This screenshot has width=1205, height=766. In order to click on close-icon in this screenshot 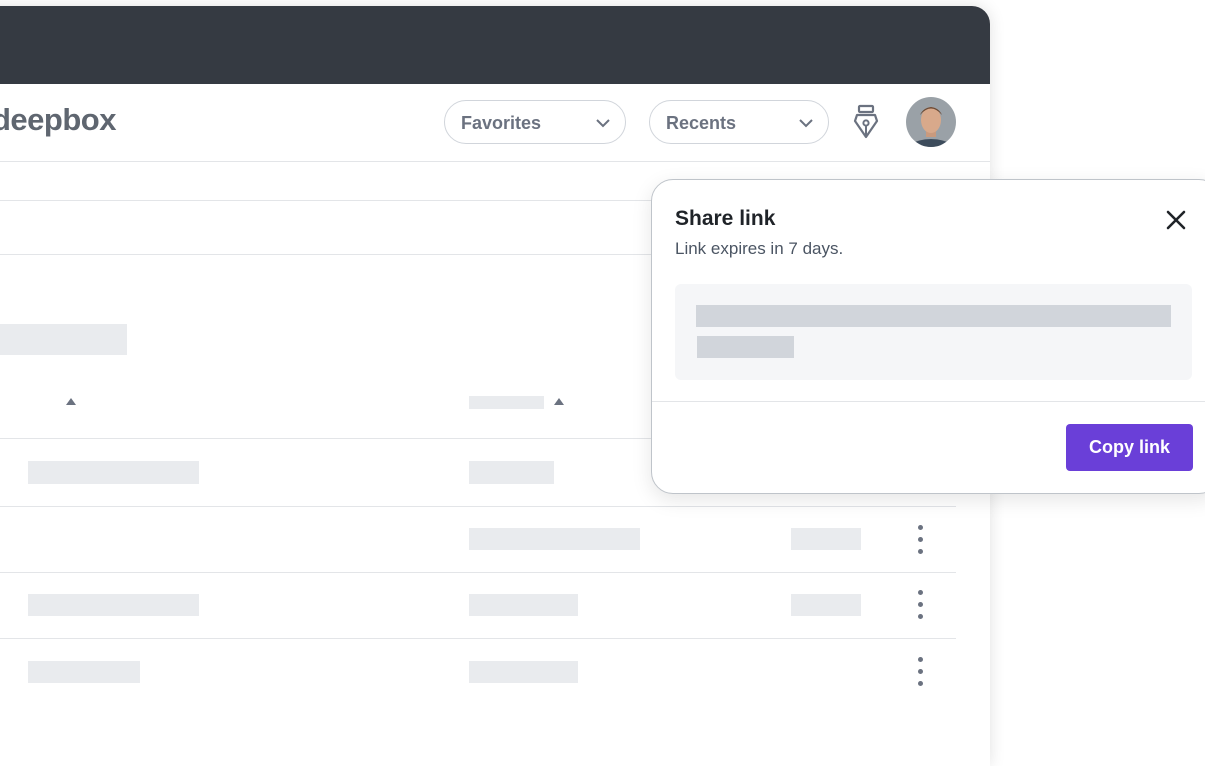, I will do `click(1176, 220)`.